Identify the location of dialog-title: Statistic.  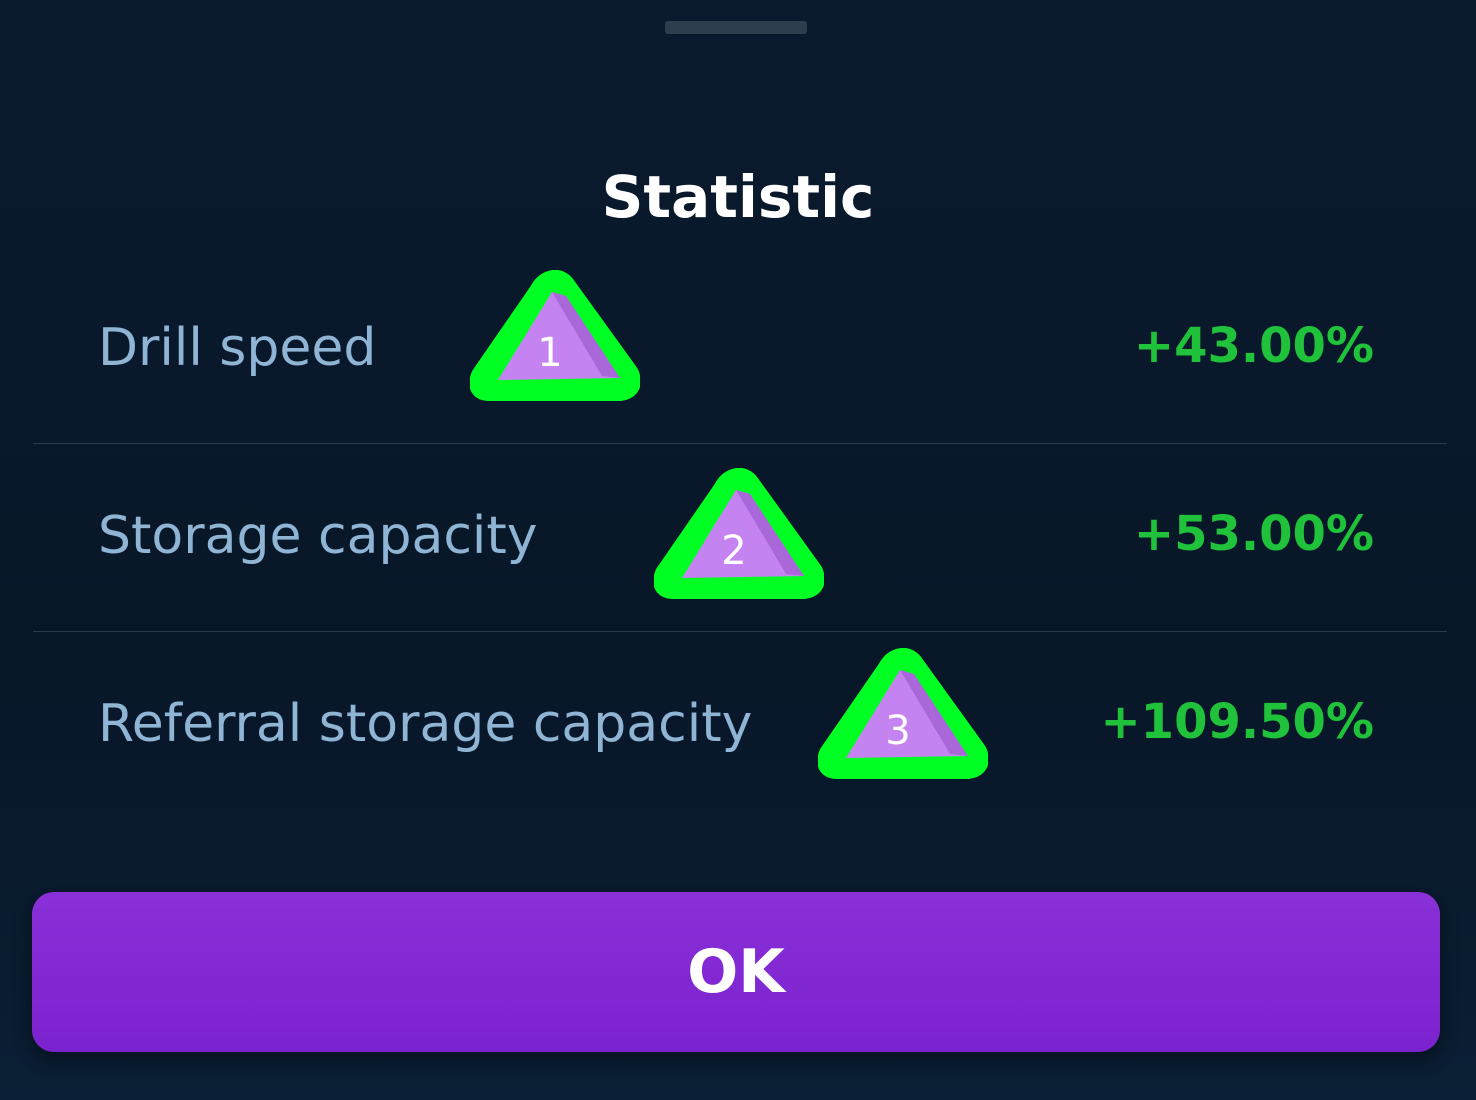
(738, 197).